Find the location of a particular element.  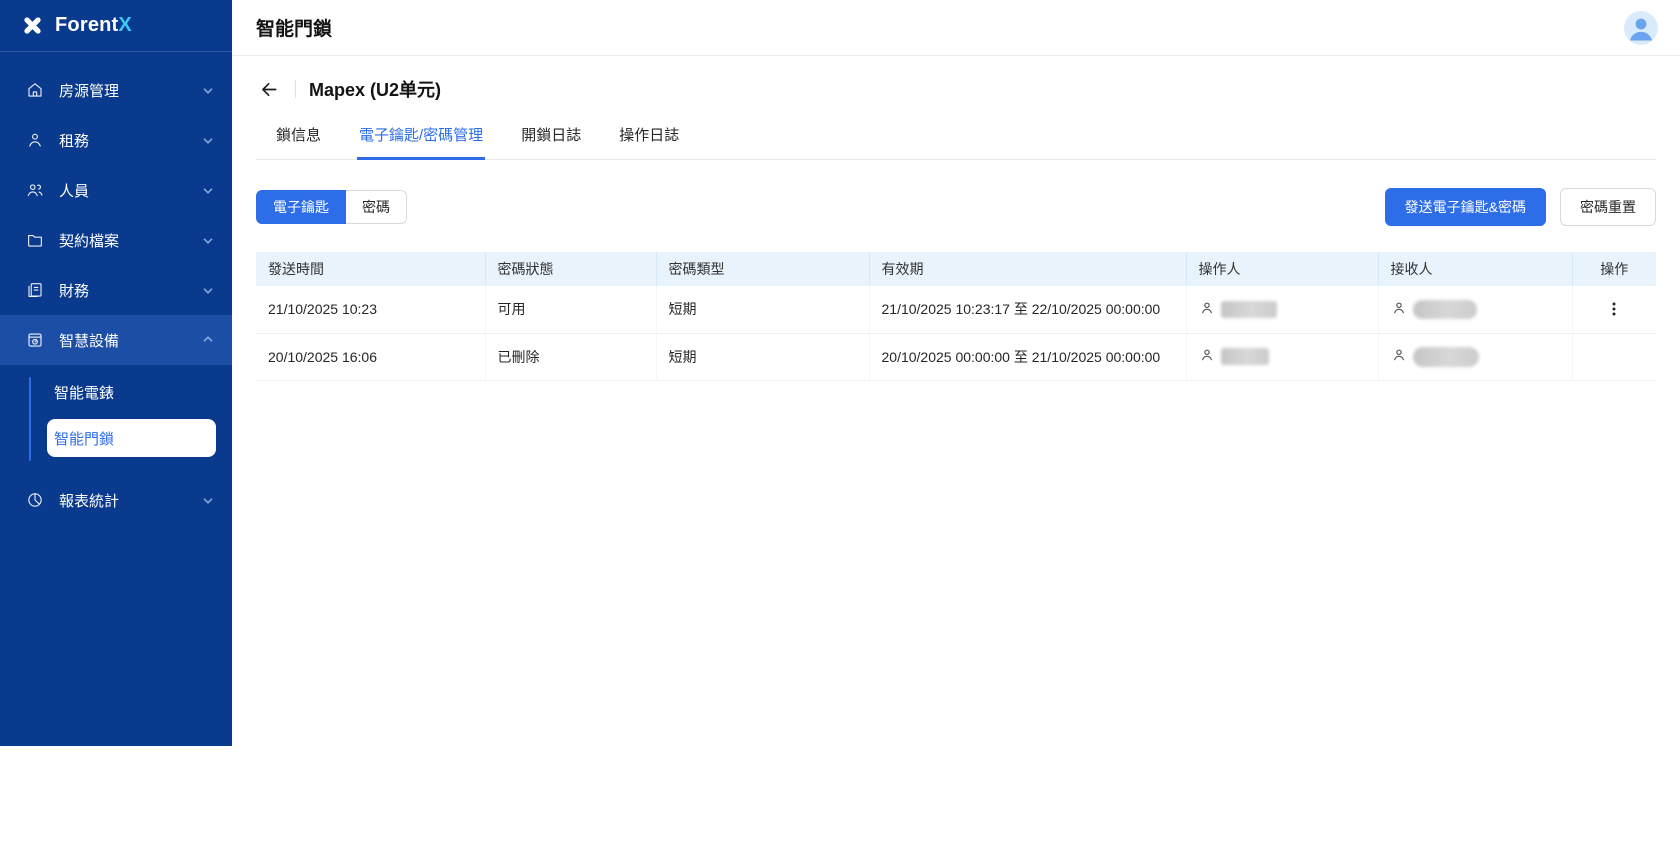

sidebar-item-label: 契約檔案 is located at coordinates (89, 241).